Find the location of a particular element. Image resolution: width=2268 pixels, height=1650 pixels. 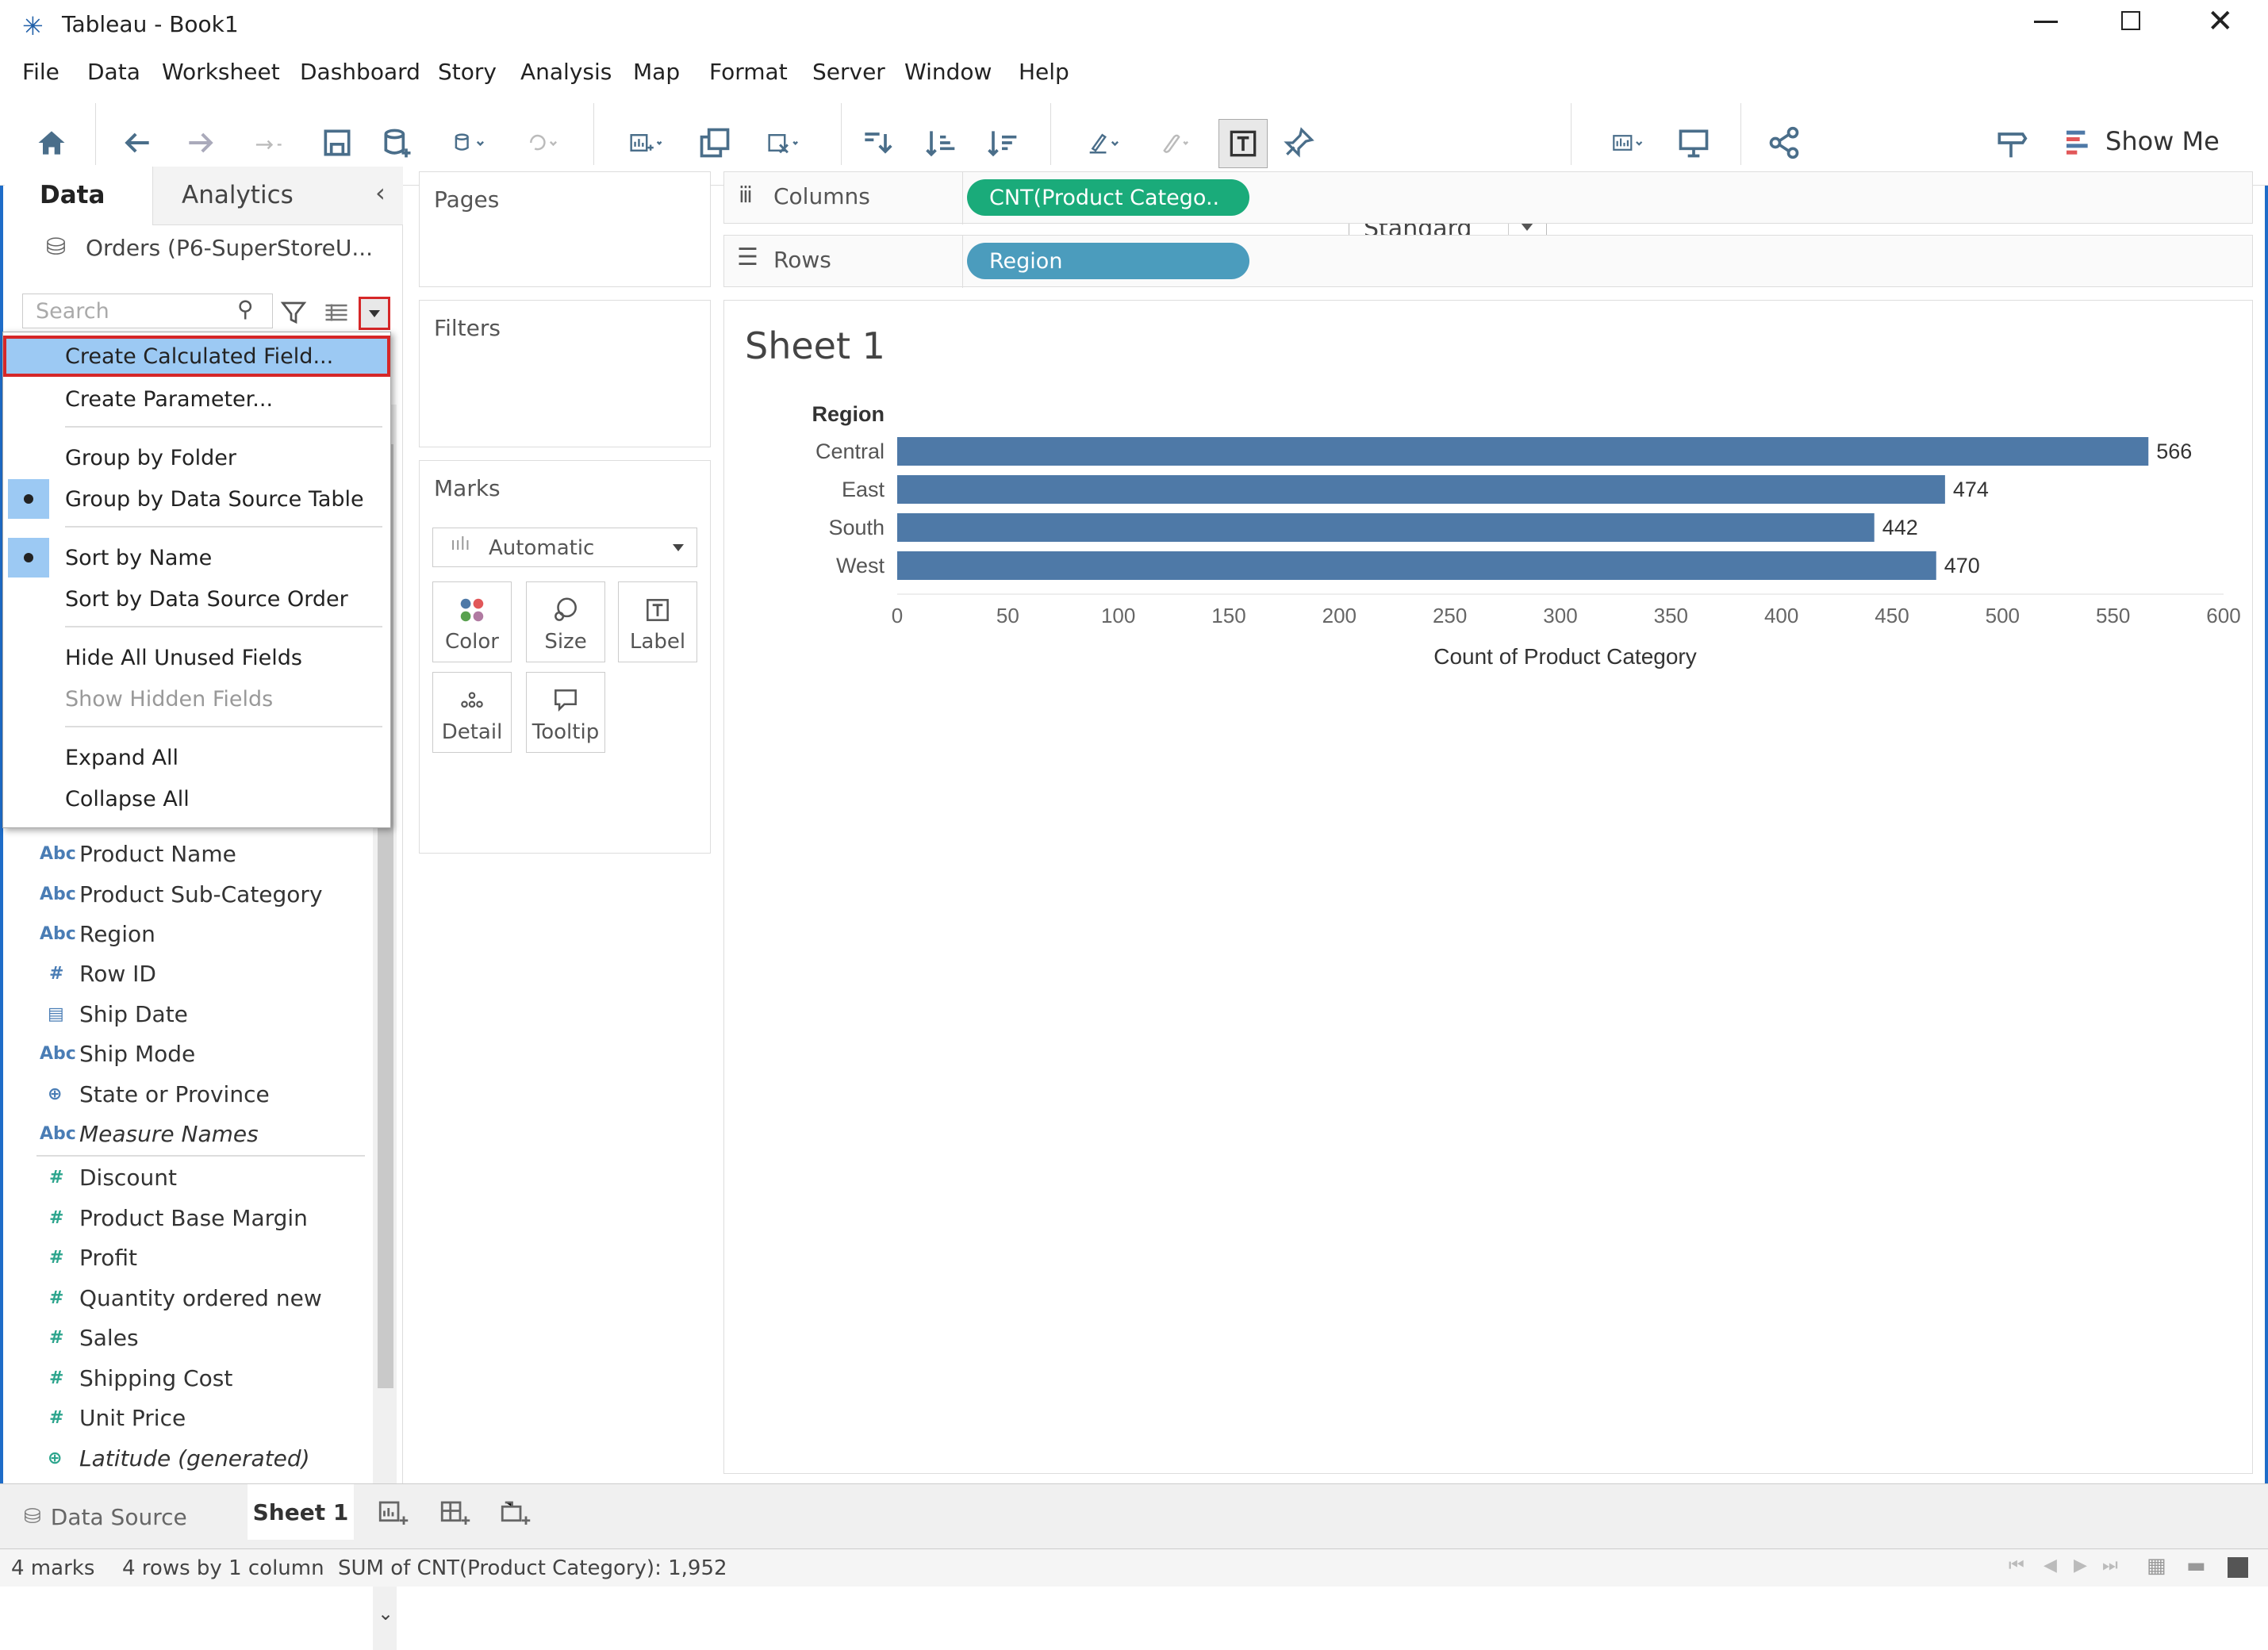

minimize-icon is located at coordinates (2046, 22).